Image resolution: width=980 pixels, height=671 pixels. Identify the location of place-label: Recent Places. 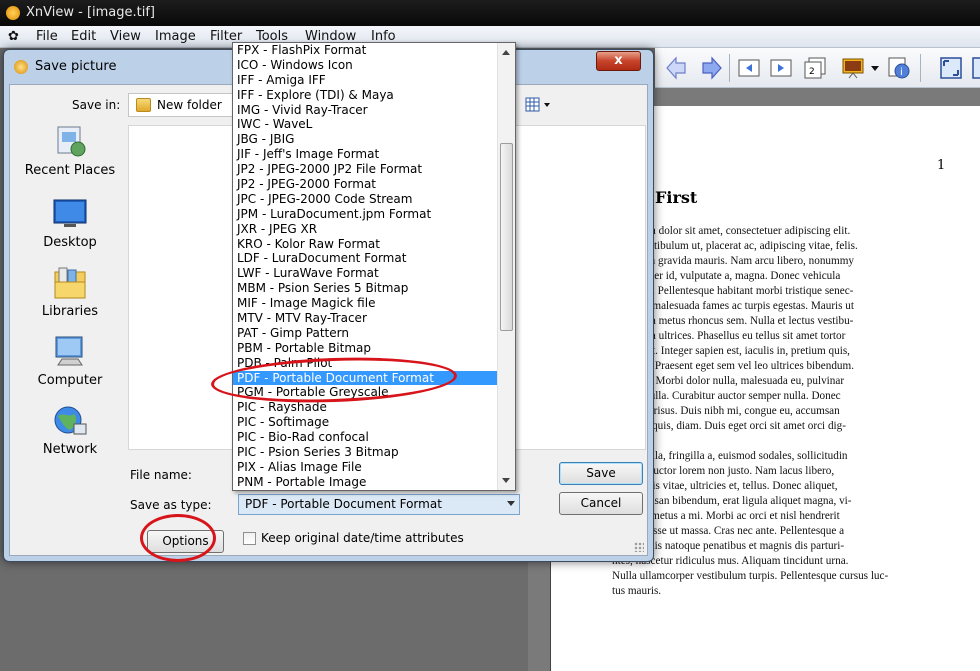
(70, 170).